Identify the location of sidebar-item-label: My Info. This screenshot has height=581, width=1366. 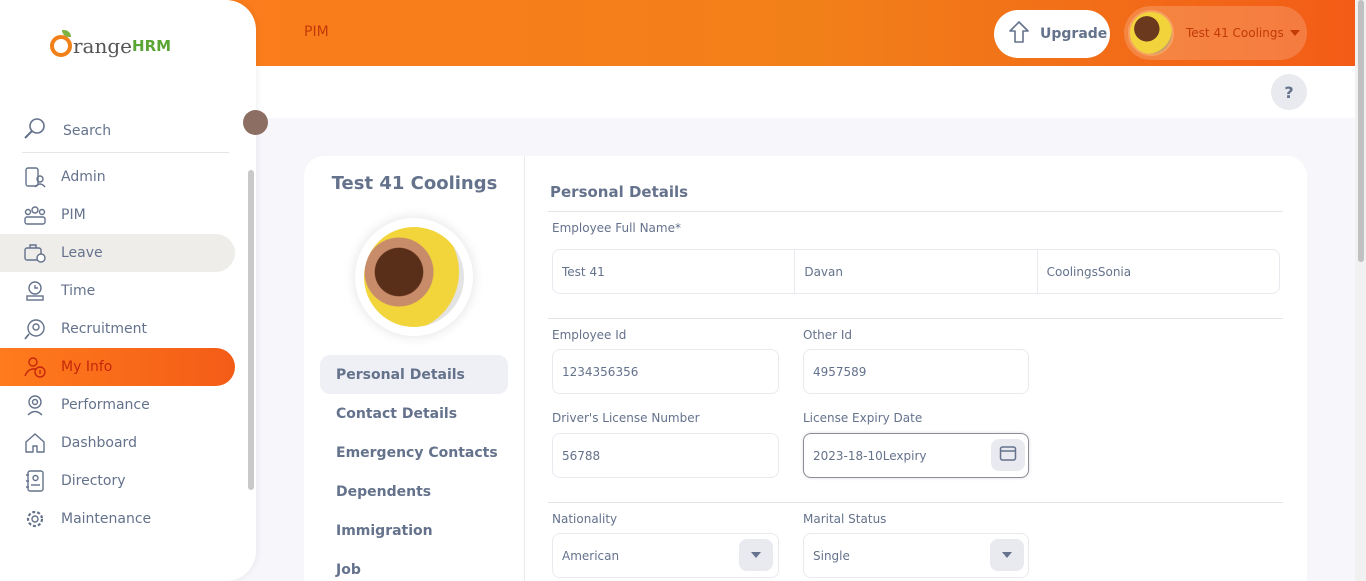
(87, 367).